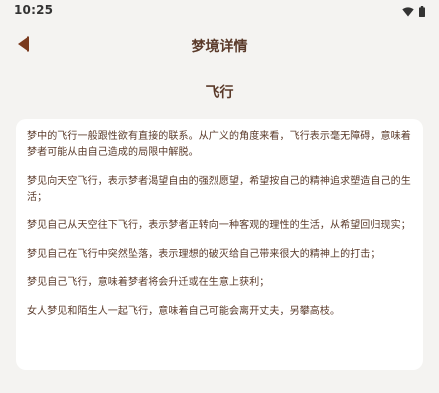 The height and width of the screenshot is (393, 439). I want to click on dream-paragraph: 梦见自己飞行，意味着梦者将会升迁或在生意上获利；, so click(148, 282).